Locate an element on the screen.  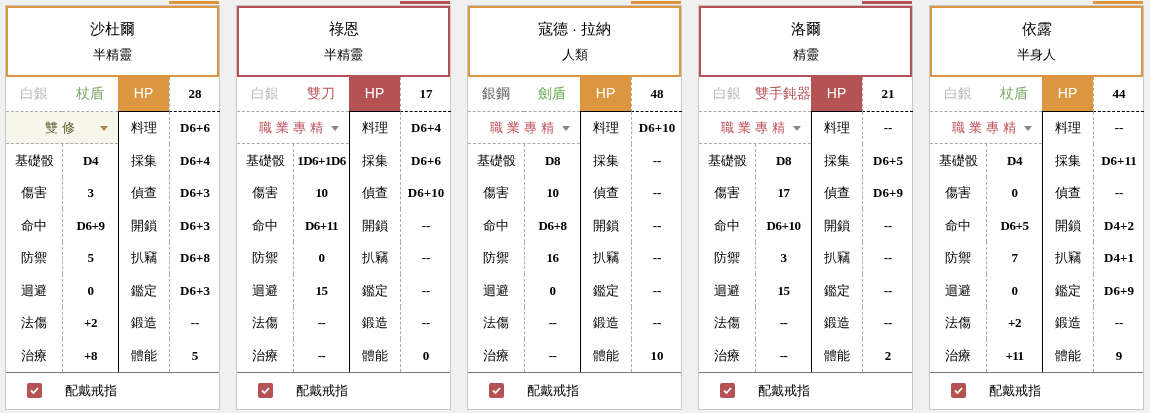
stat-value: D6+11 is located at coordinates (1118, 160).